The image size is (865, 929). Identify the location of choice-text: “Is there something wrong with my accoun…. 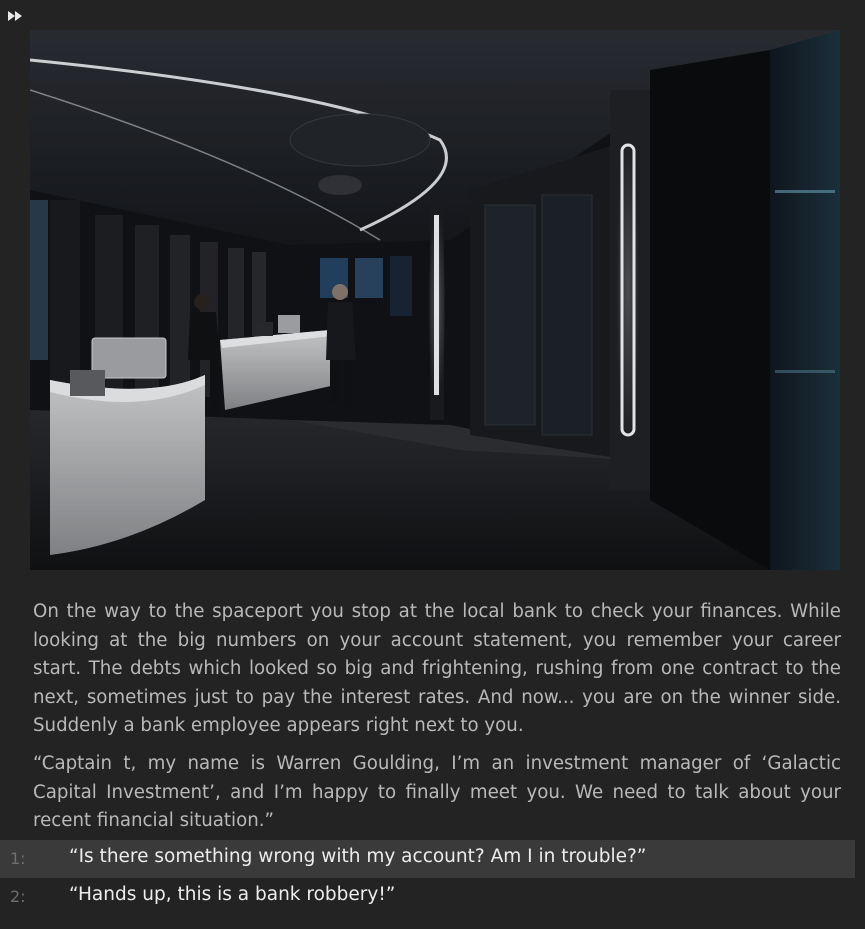
(358, 856).